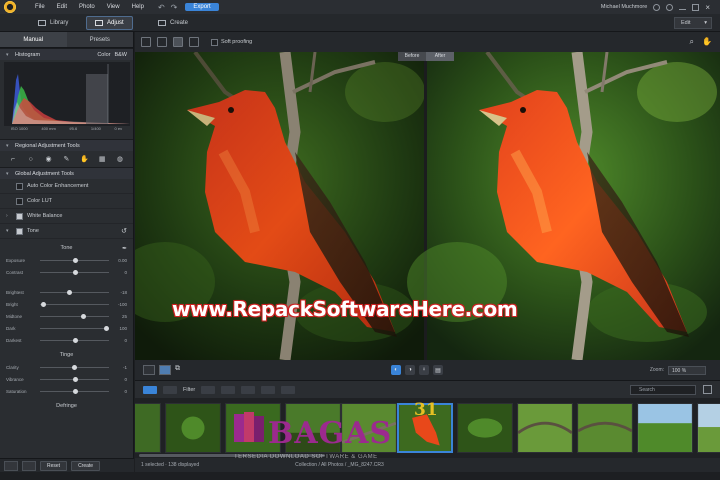  Describe the element at coordinates (120, 159) in the screenshot. I see `radial-icon: ◍` at that location.